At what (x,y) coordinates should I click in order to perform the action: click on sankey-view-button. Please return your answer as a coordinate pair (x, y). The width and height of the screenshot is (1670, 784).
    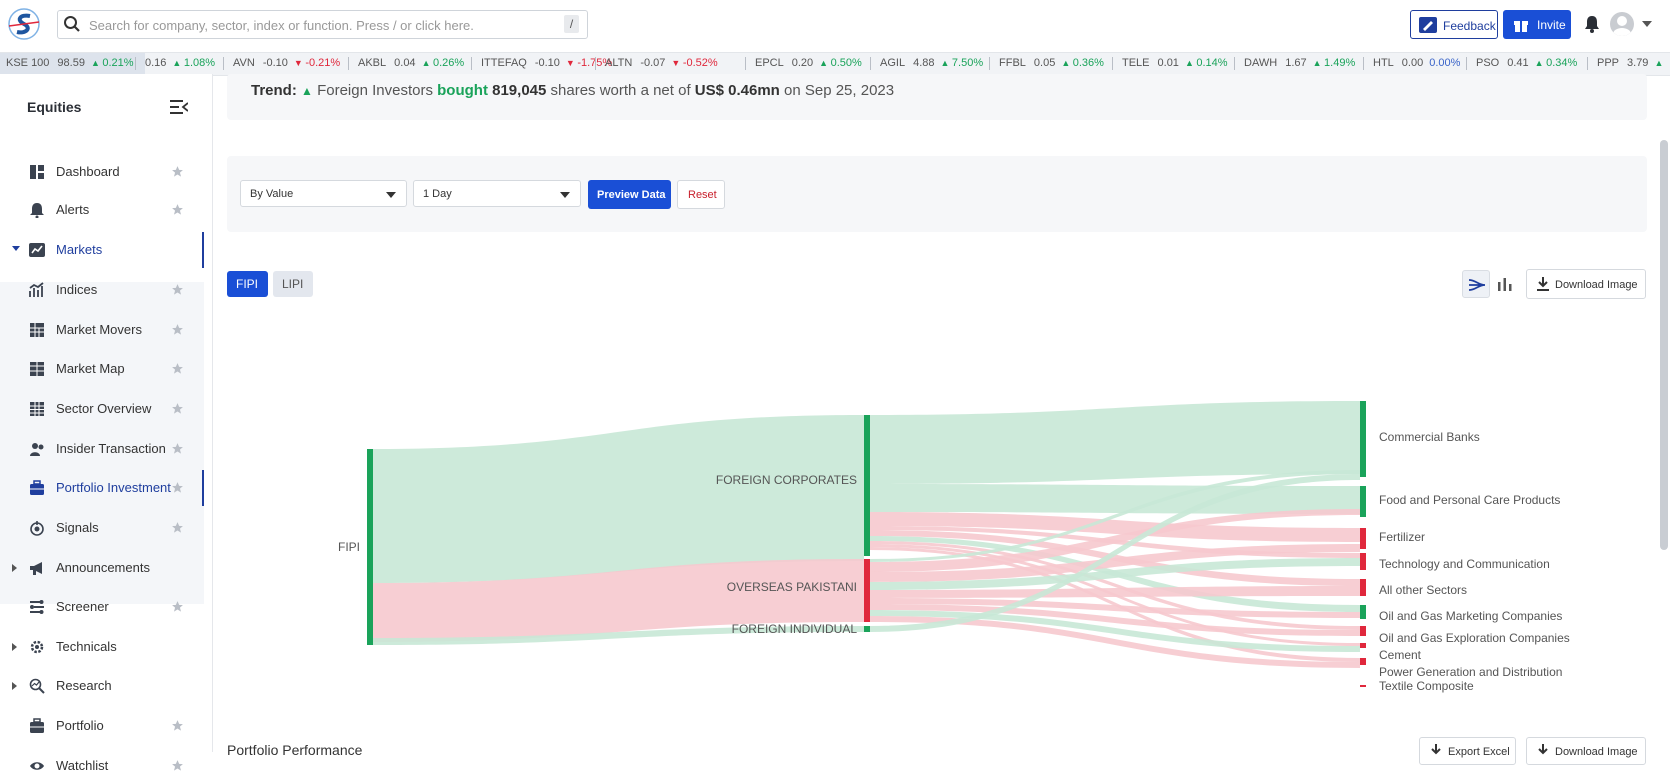
    Looking at the image, I should click on (1476, 284).